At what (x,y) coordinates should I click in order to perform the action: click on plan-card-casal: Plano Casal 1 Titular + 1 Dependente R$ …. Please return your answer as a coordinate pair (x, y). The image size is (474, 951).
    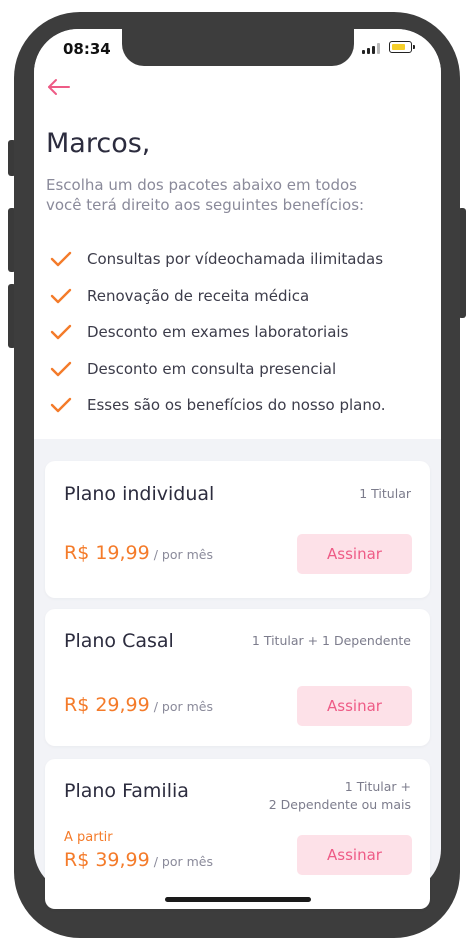
    Looking at the image, I should click on (237, 677).